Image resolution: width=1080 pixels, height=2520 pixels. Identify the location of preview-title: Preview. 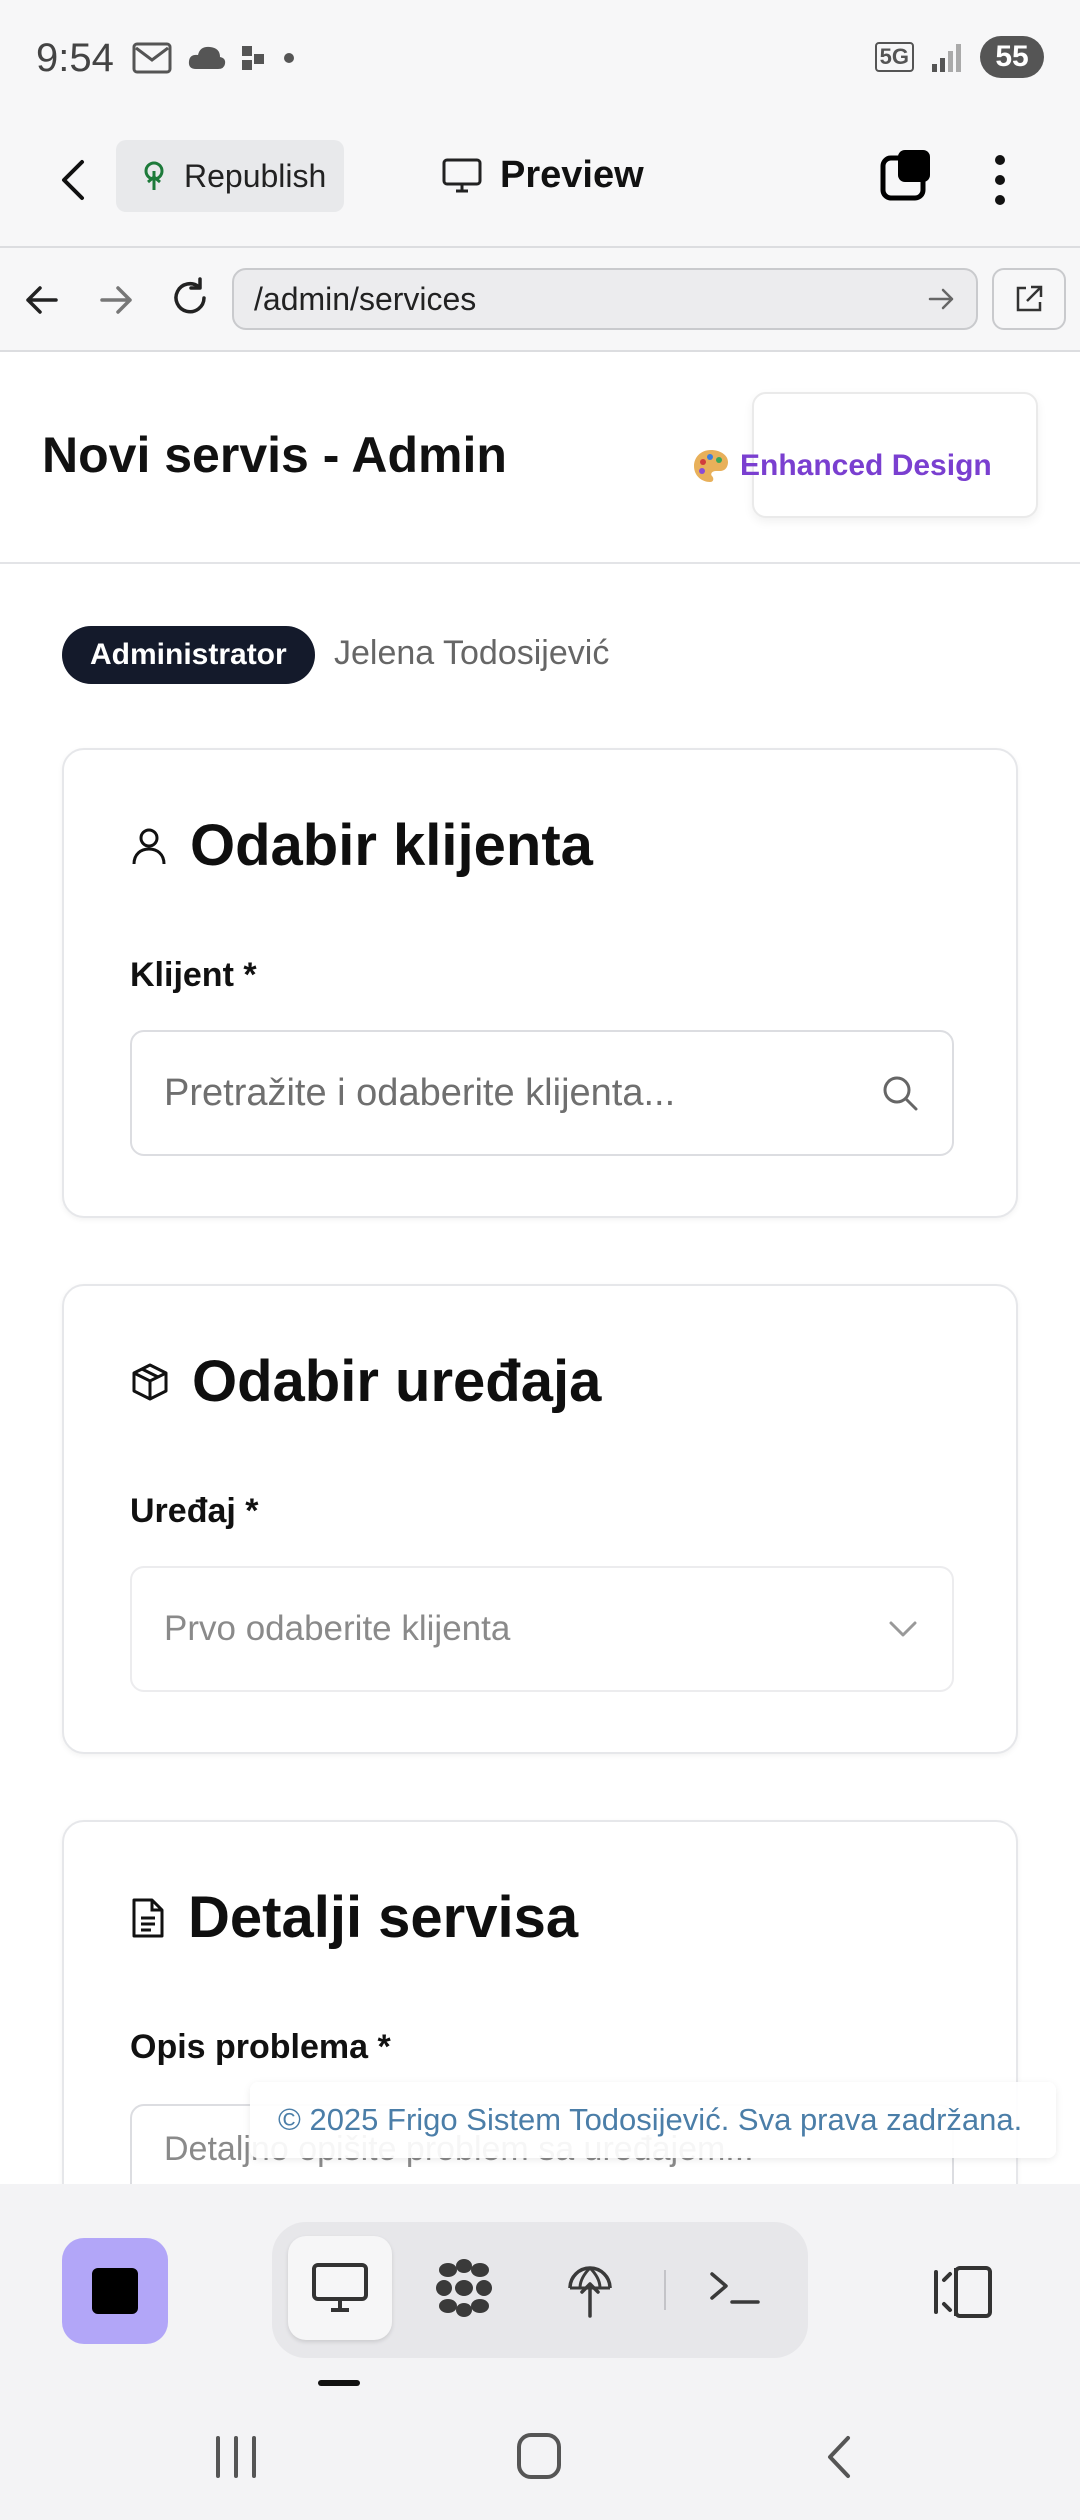
(543, 175).